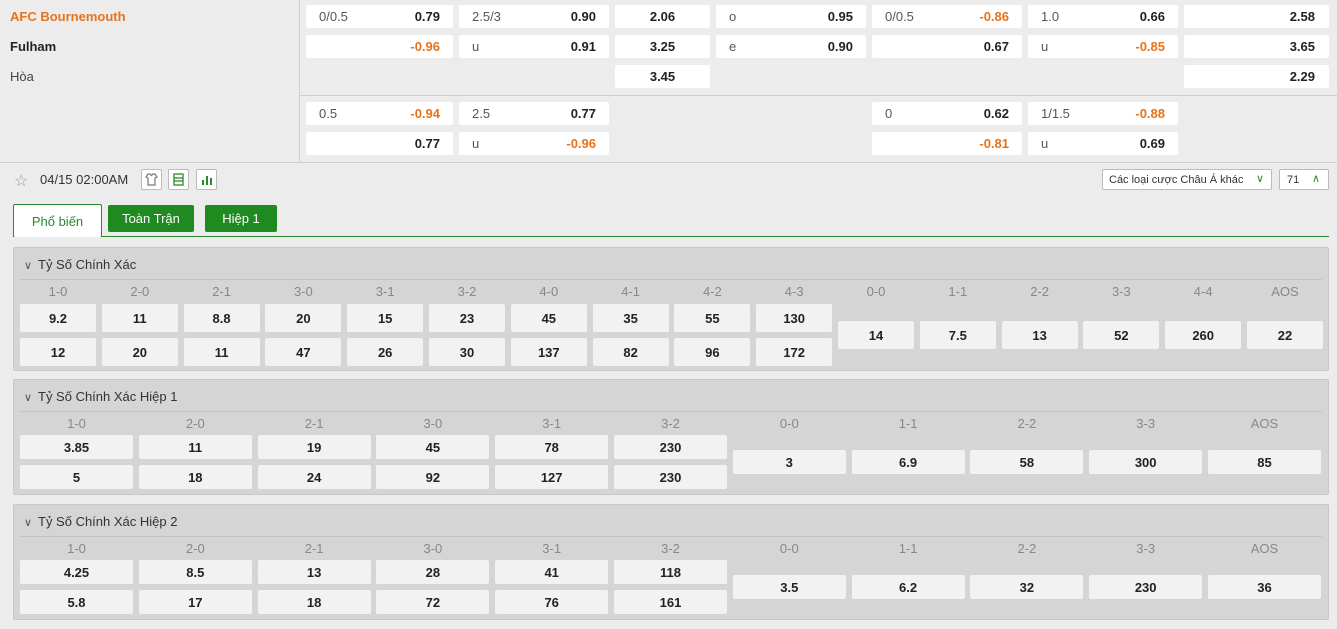 This screenshot has width=1337, height=629. I want to click on score-odd-draw: 230, so click(1146, 587).